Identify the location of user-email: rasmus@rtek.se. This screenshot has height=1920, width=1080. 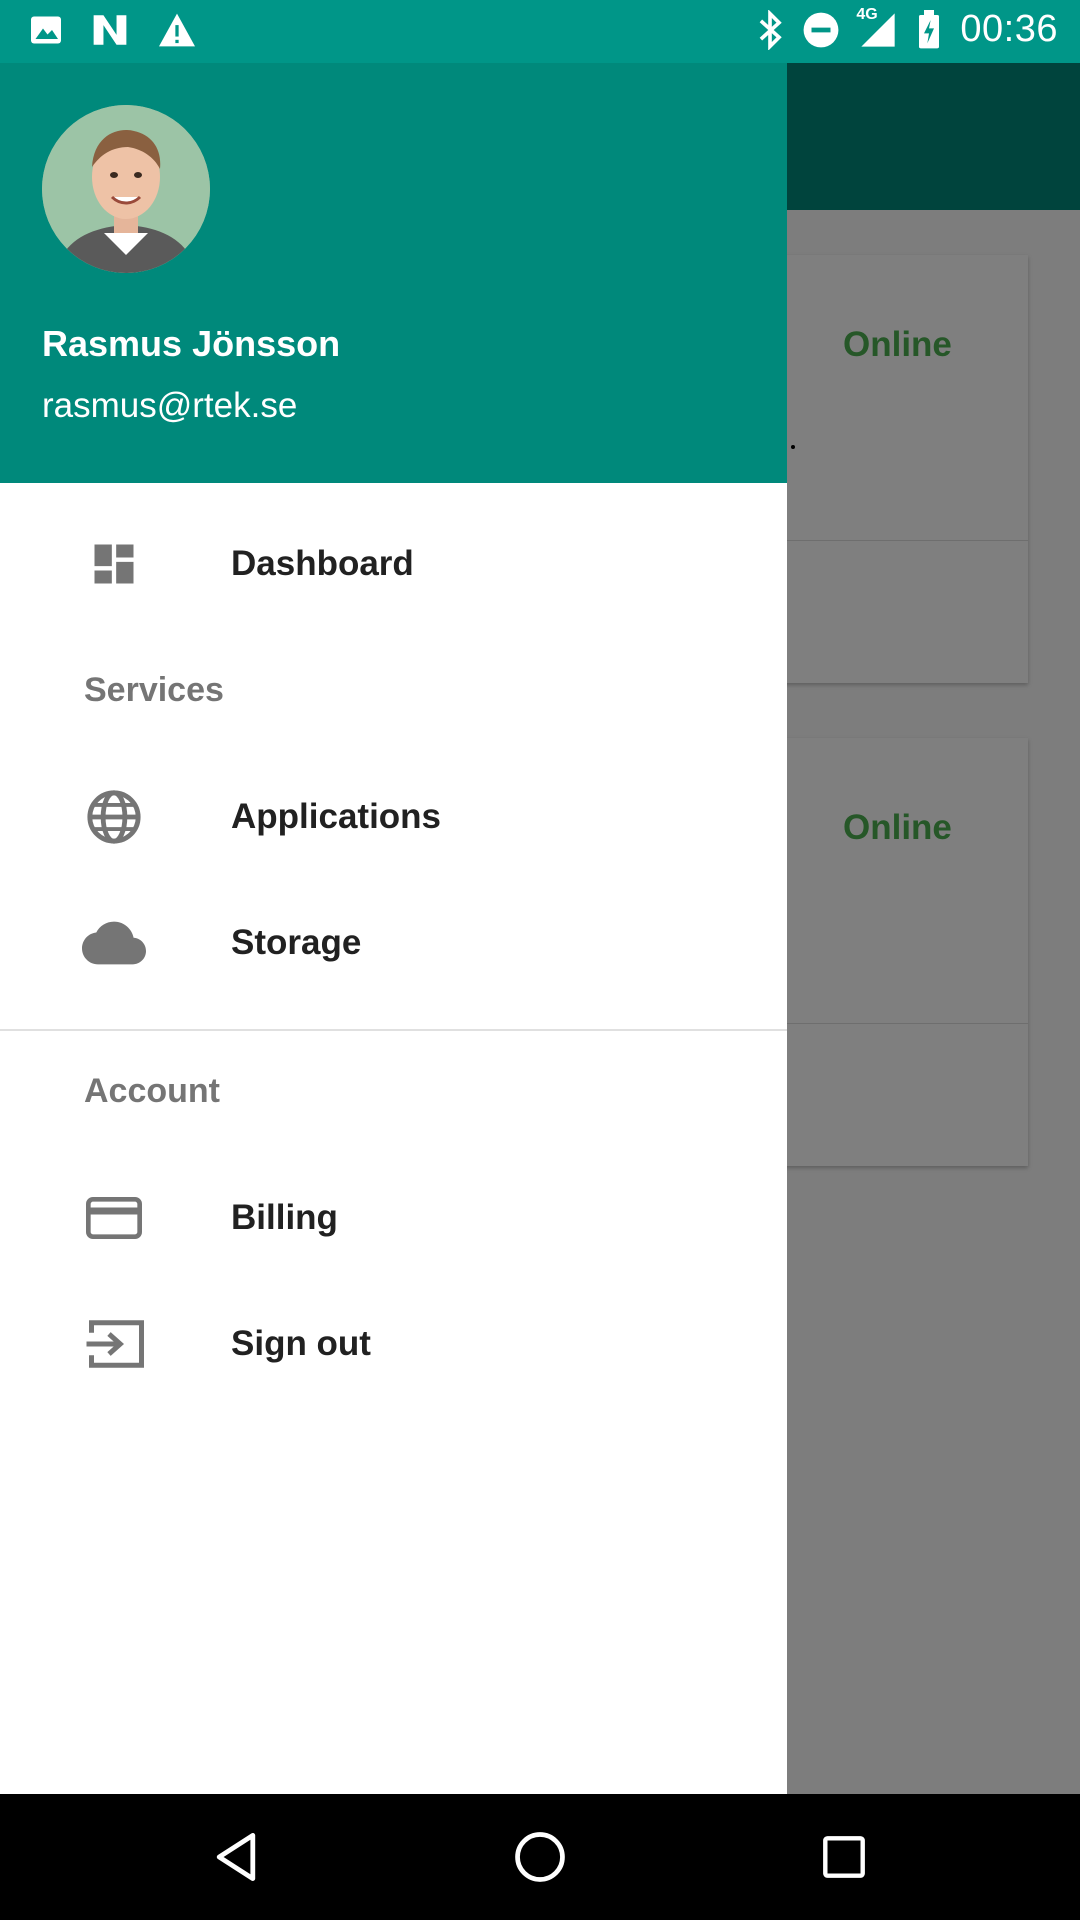
(170, 405).